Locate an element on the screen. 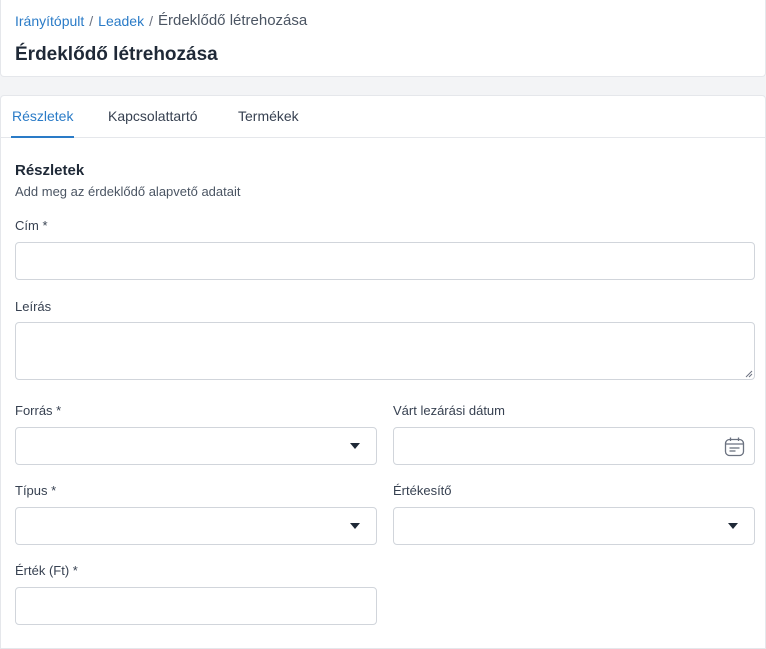 The image size is (766, 649). source-label: Forrás * is located at coordinates (38, 410).